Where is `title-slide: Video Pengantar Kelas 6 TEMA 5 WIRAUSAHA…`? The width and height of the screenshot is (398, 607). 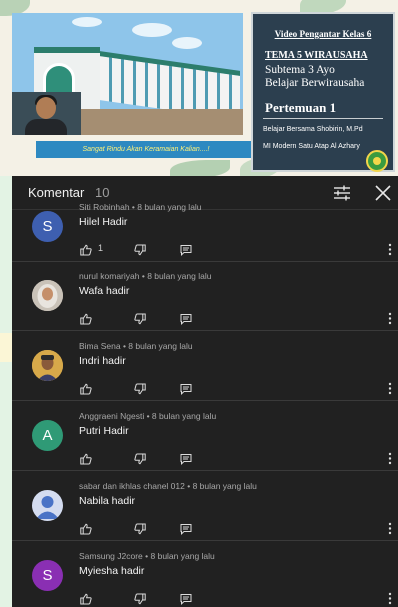 title-slide: Video Pengantar Kelas 6 TEMA 5 WIRAUSAHA… is located at coordinates (323, 92).